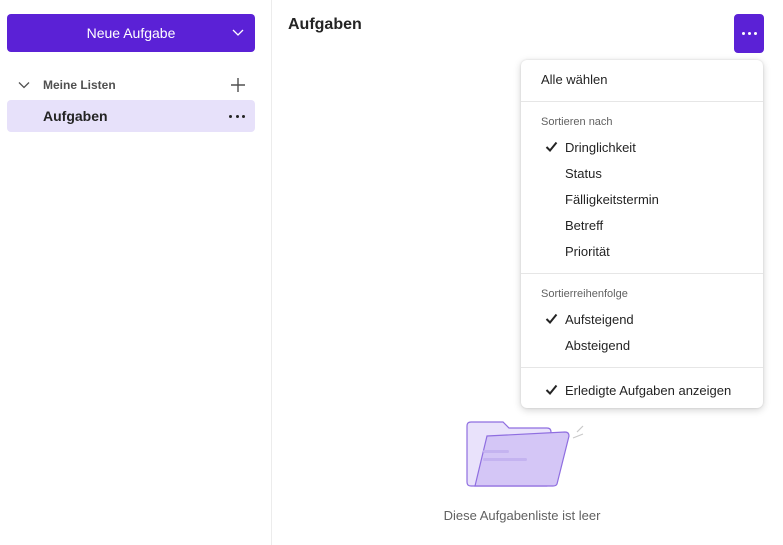  I want to click on empty-message: Diese Aufgabenliste ist leer, so click(522, 515).